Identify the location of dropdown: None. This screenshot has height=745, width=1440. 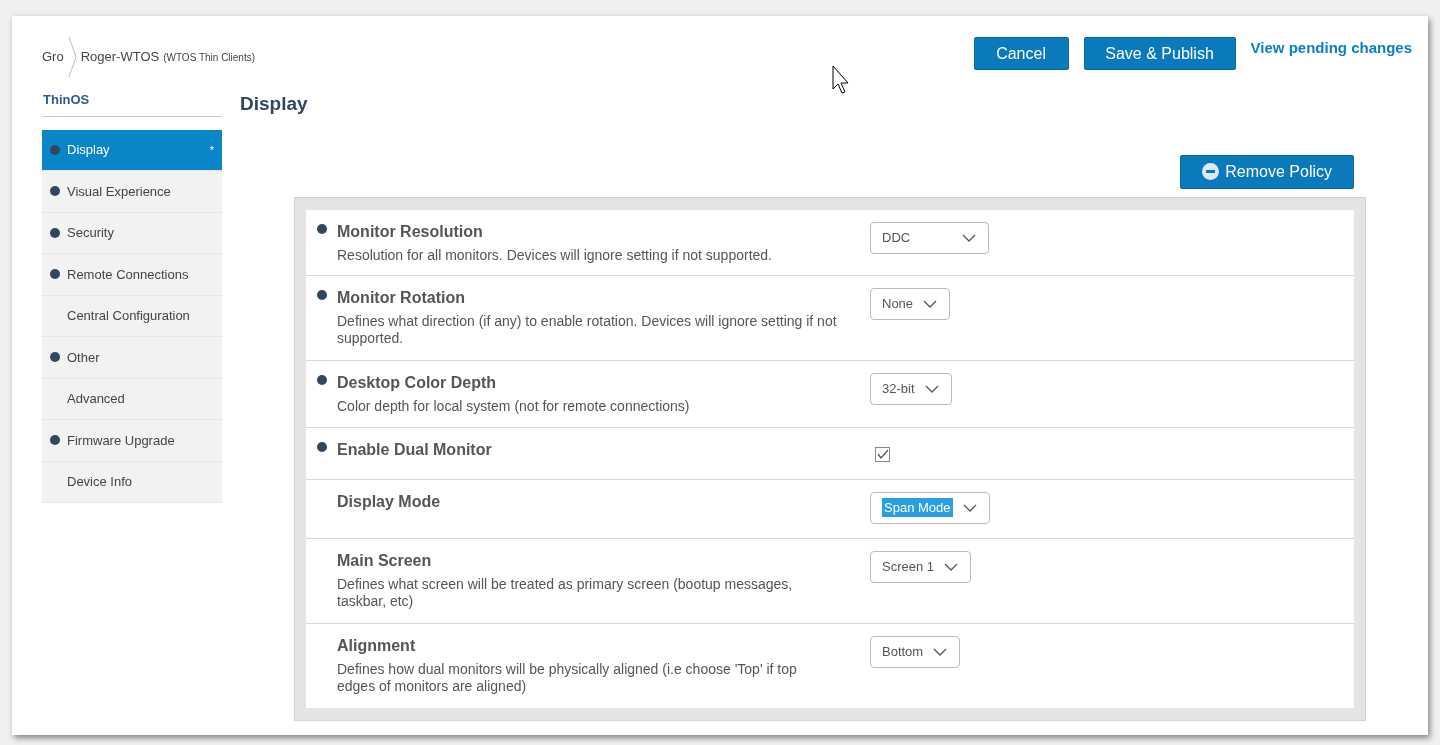
(910, 303).